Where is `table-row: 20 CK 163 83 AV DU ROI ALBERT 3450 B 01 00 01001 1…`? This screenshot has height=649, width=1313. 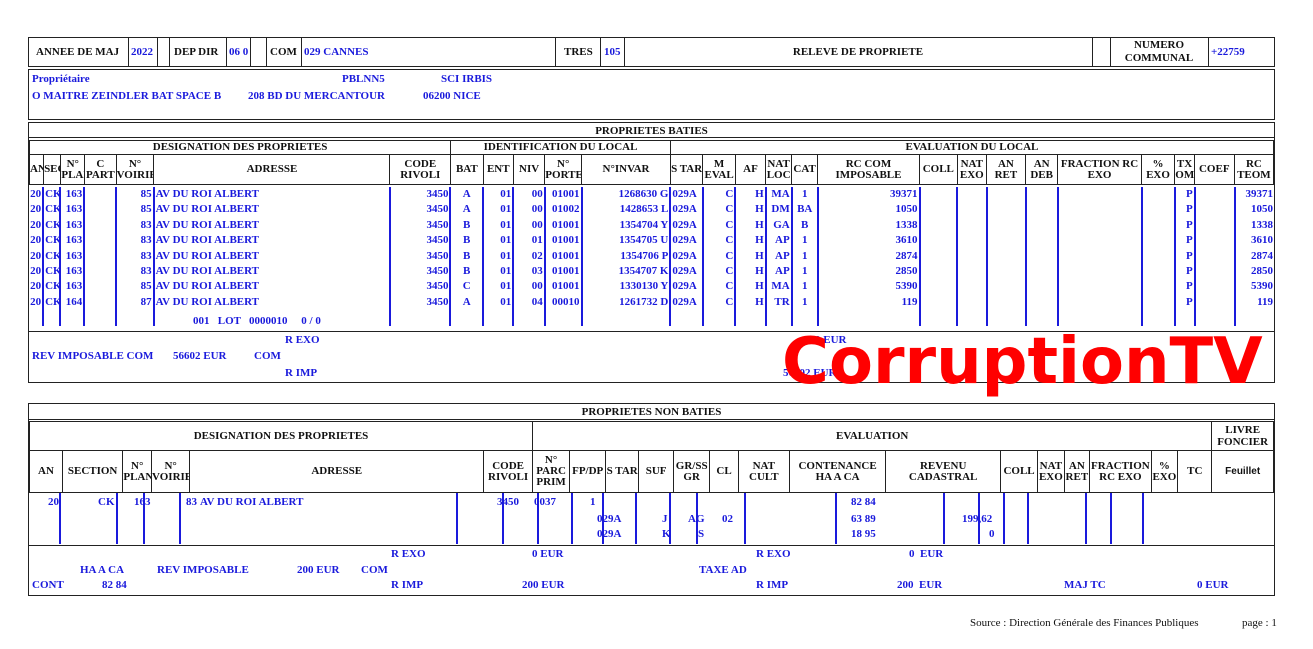
table-row: 20 CK 163 83 AV DU ROI ALBERT 3450 B 01 00 01001 1… is located at coordinates (651, 225).